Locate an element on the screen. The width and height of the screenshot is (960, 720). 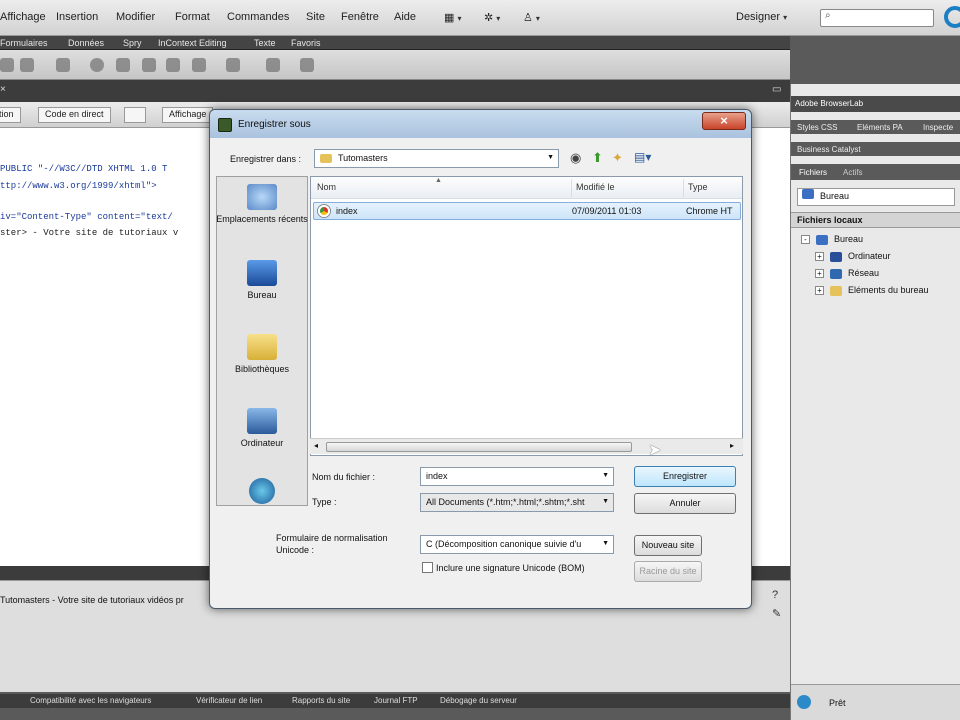
restore-icon: ▭ is located at coordinates (776, 89).